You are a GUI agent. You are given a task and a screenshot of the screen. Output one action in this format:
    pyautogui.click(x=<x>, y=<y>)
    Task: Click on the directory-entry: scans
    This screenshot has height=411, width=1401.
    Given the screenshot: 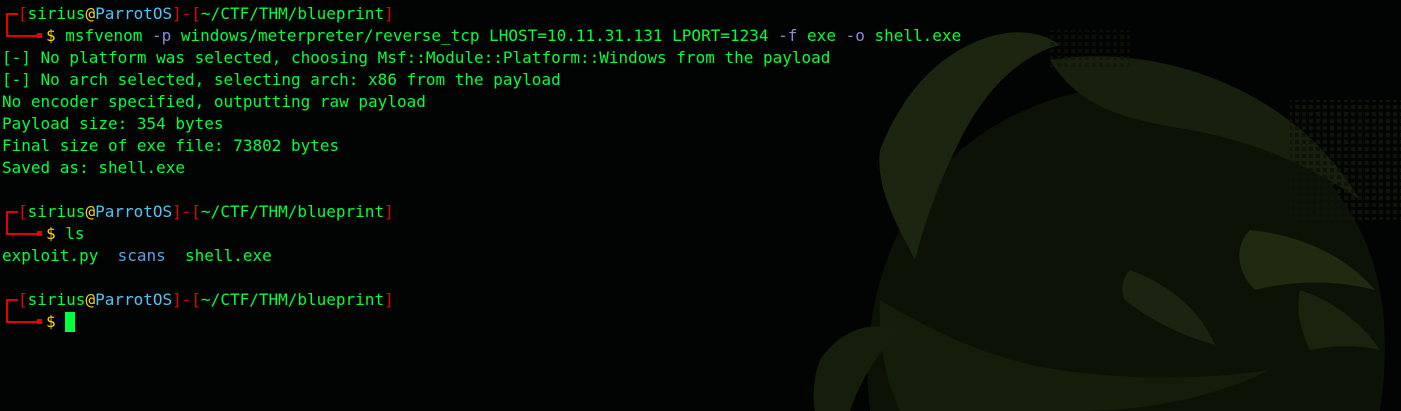 What is the action you would take?
    pyautogui.click(x=141, y=255)
    